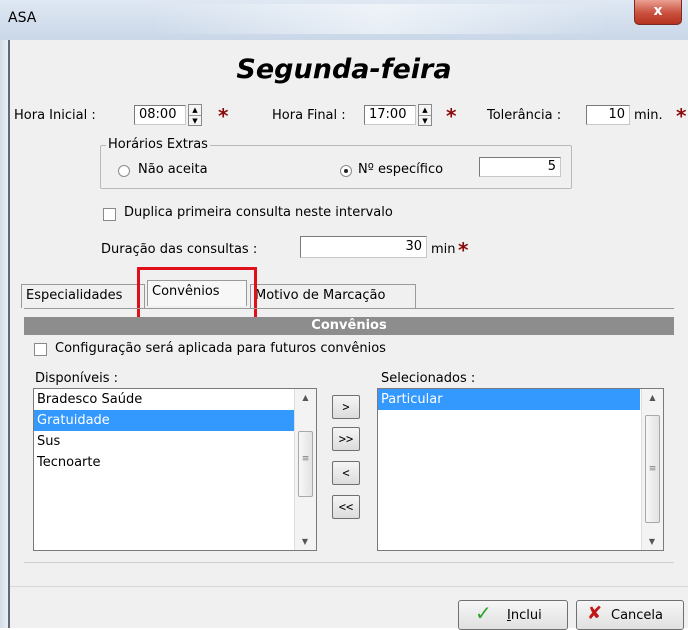  Describe the element at coordinates (524, 615) in the screenshot. I see `include-label: Inclui` at that location.